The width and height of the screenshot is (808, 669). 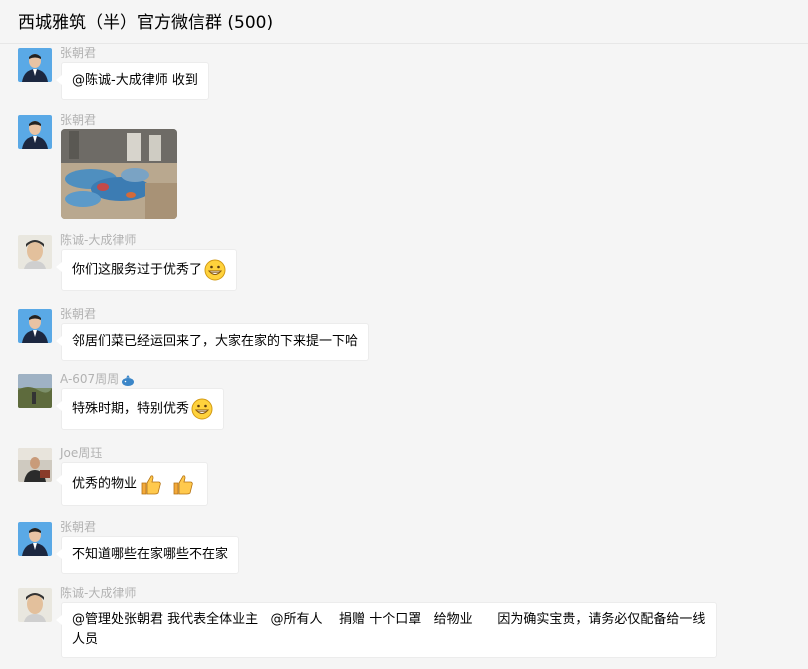 What do you see at coordinates (81, 453) in the screenshot?
I see `sender-name: Joe周珏` at bounding box center [81, 453].